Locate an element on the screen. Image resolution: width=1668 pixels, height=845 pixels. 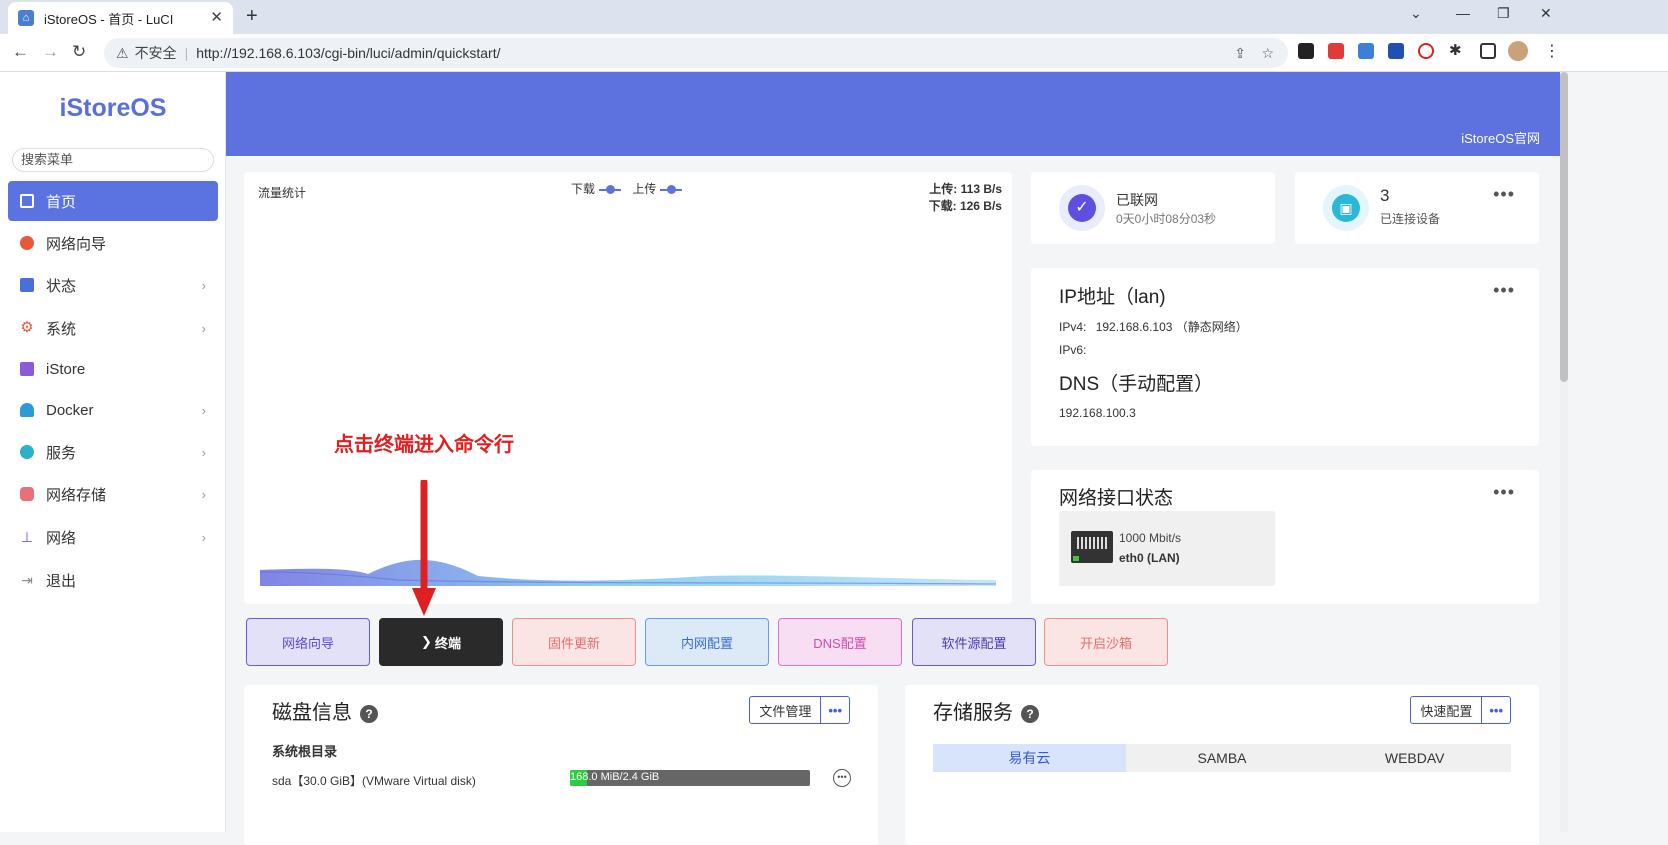
bitwarden-icon is located at coordinates (1396, 51).